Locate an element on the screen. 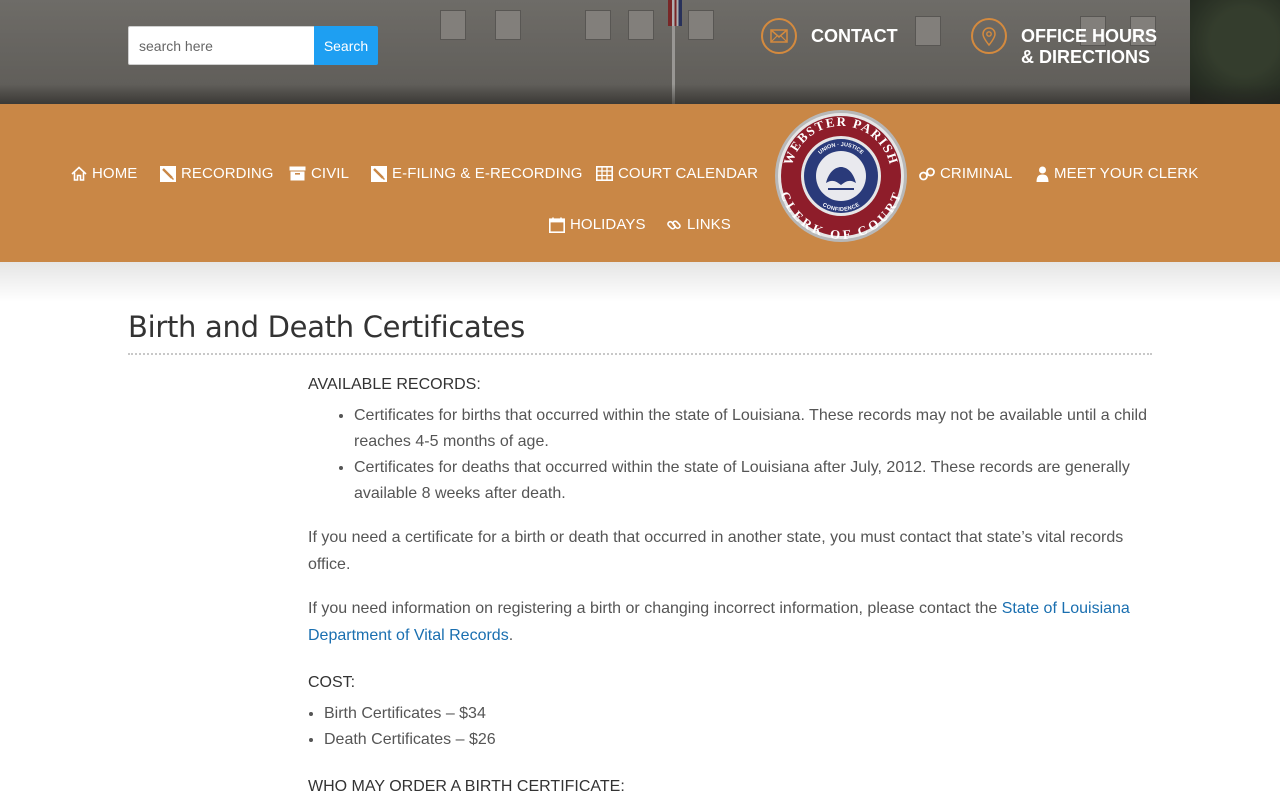  location-pin-icon is located at coordinates (989, 36).